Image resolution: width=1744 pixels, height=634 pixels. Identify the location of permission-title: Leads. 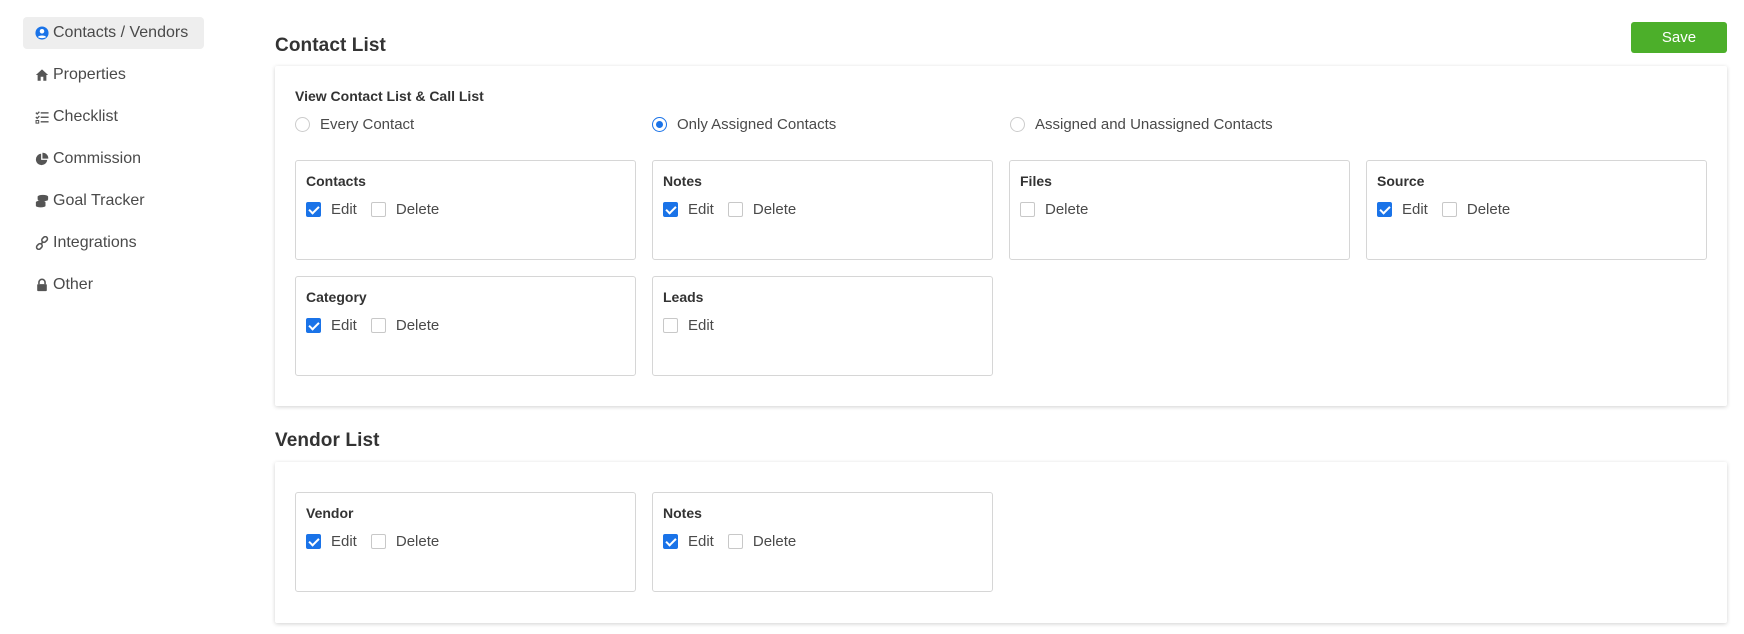
(683, 297).